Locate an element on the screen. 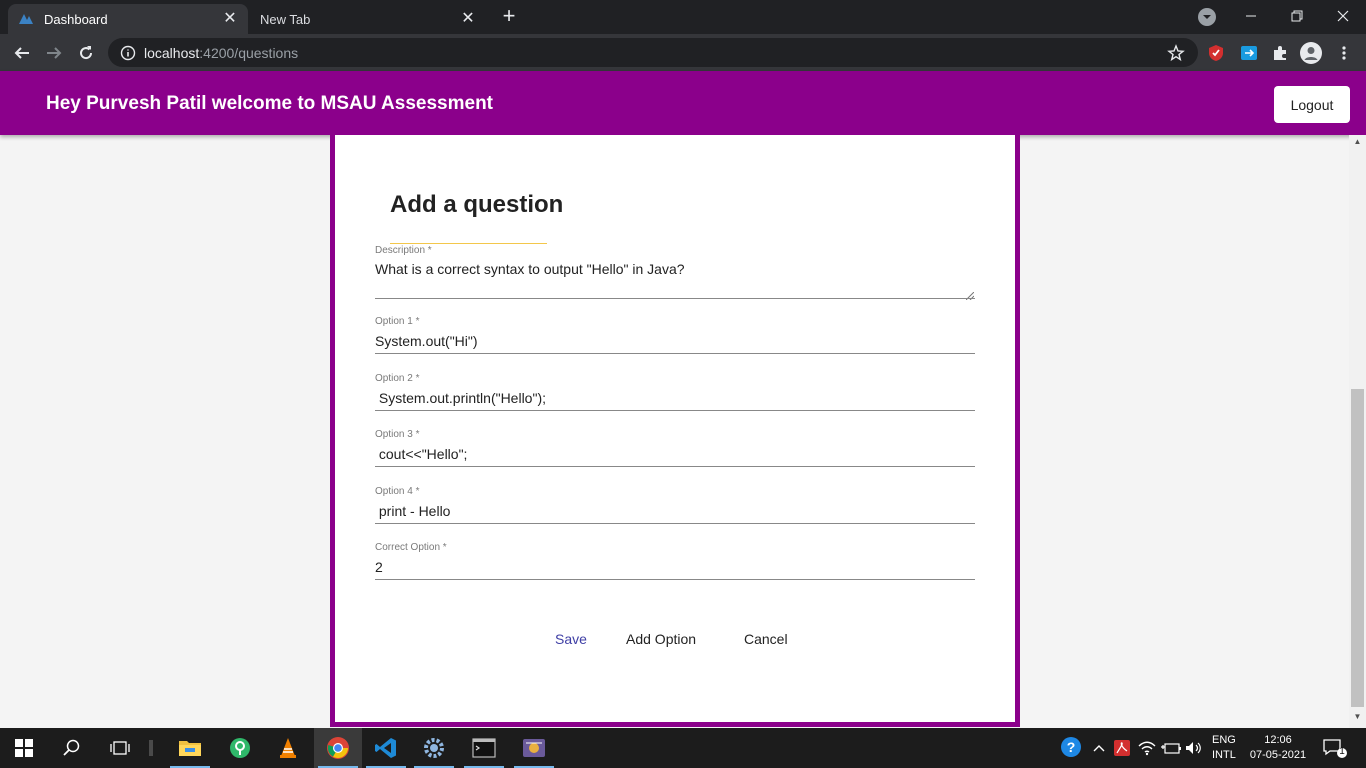 Image resolution: width=1366 pixels, height=768 pixels. shield-extension-icon is located at coordinates (1216, 53).